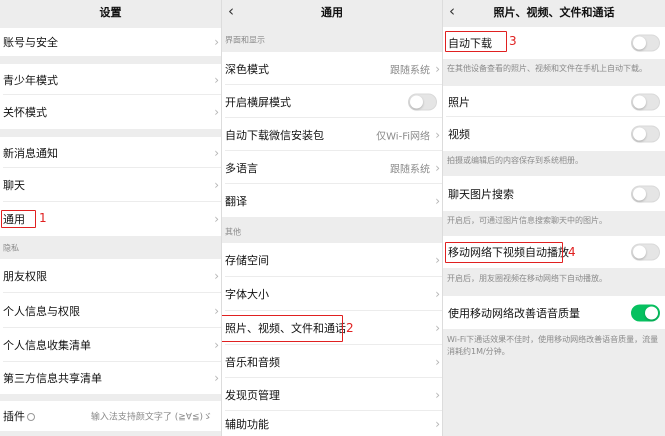  What do you see at coordinates (110, 378) in the screenshot?
I see `settings-item-third-party-sharing-list: 第三方信息共享清单 ›` at bounding box center [110, 378].